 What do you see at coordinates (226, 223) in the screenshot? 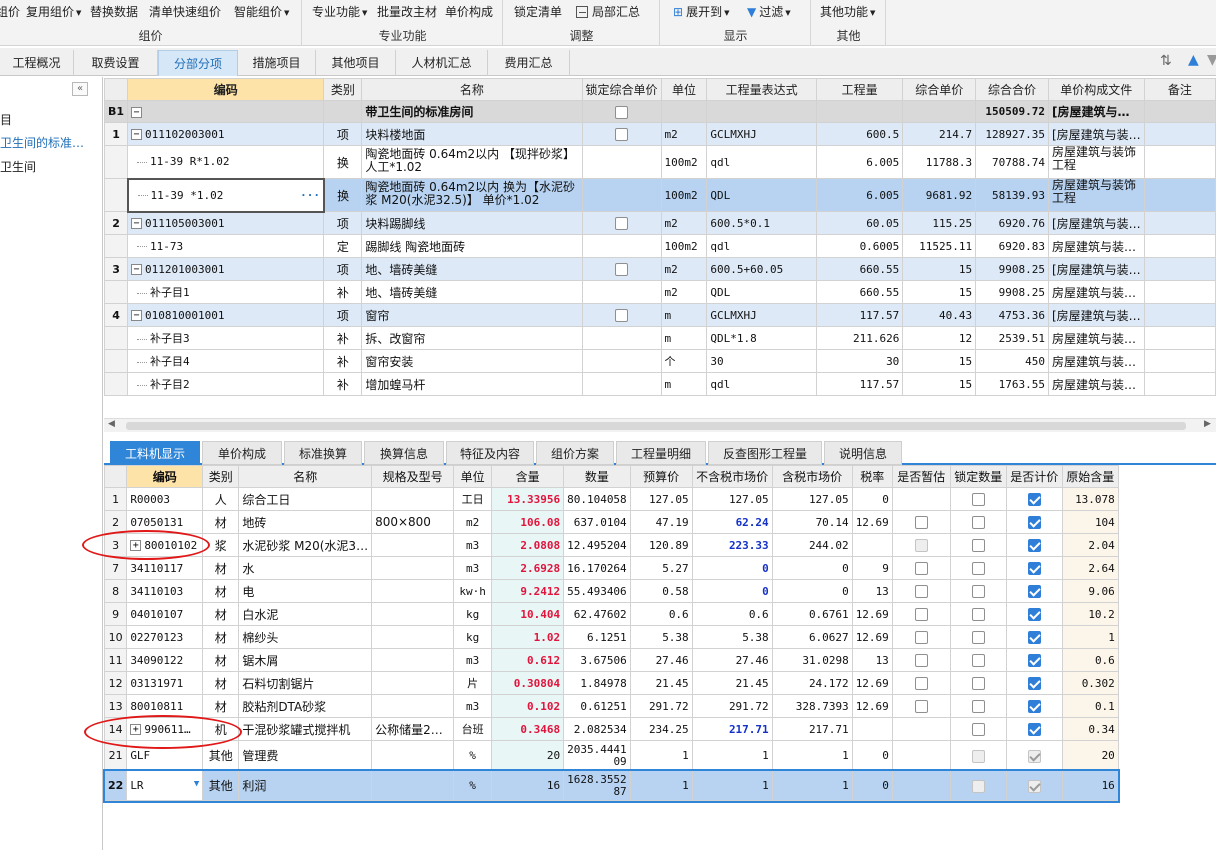
I see `code-cell: −011105003001` at bounding box center [226, 223].